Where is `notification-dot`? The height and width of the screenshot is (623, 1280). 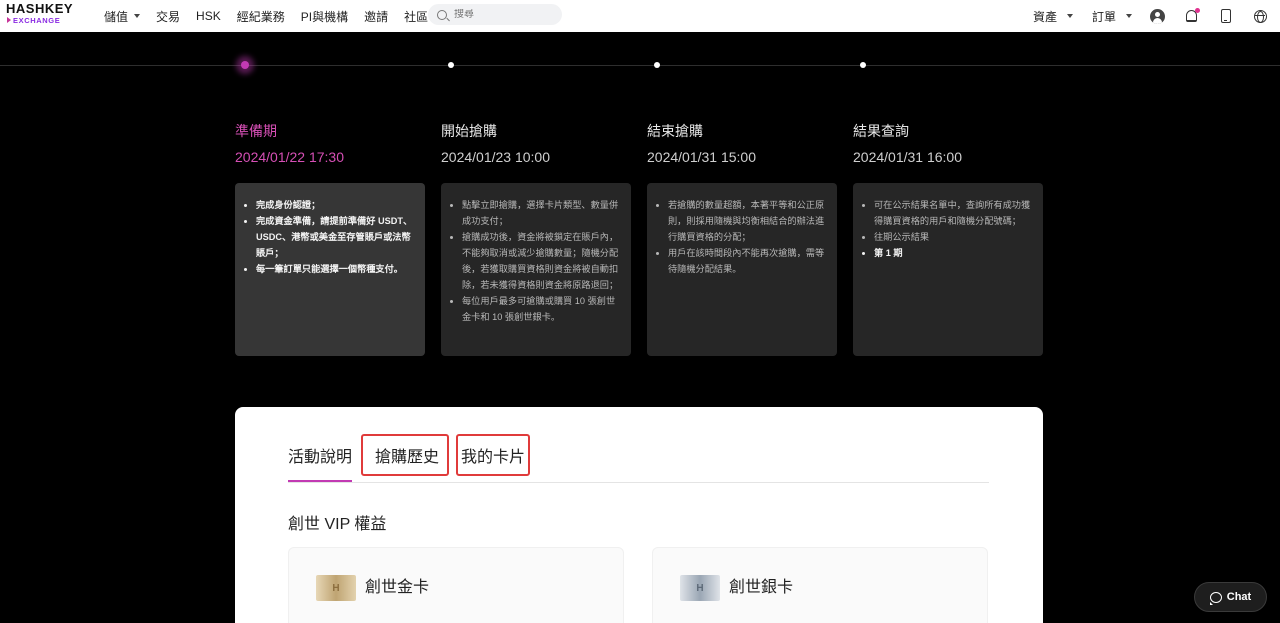
notification-dot is located at coordinates (1197, 10).